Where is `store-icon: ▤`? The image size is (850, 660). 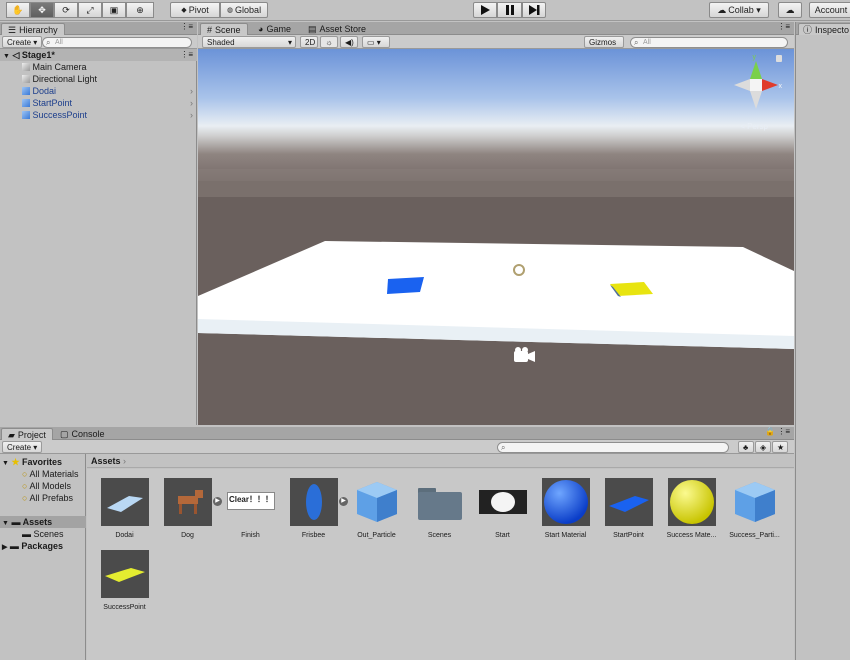
store-icon: ▤ is located at coordinates (312, 29).